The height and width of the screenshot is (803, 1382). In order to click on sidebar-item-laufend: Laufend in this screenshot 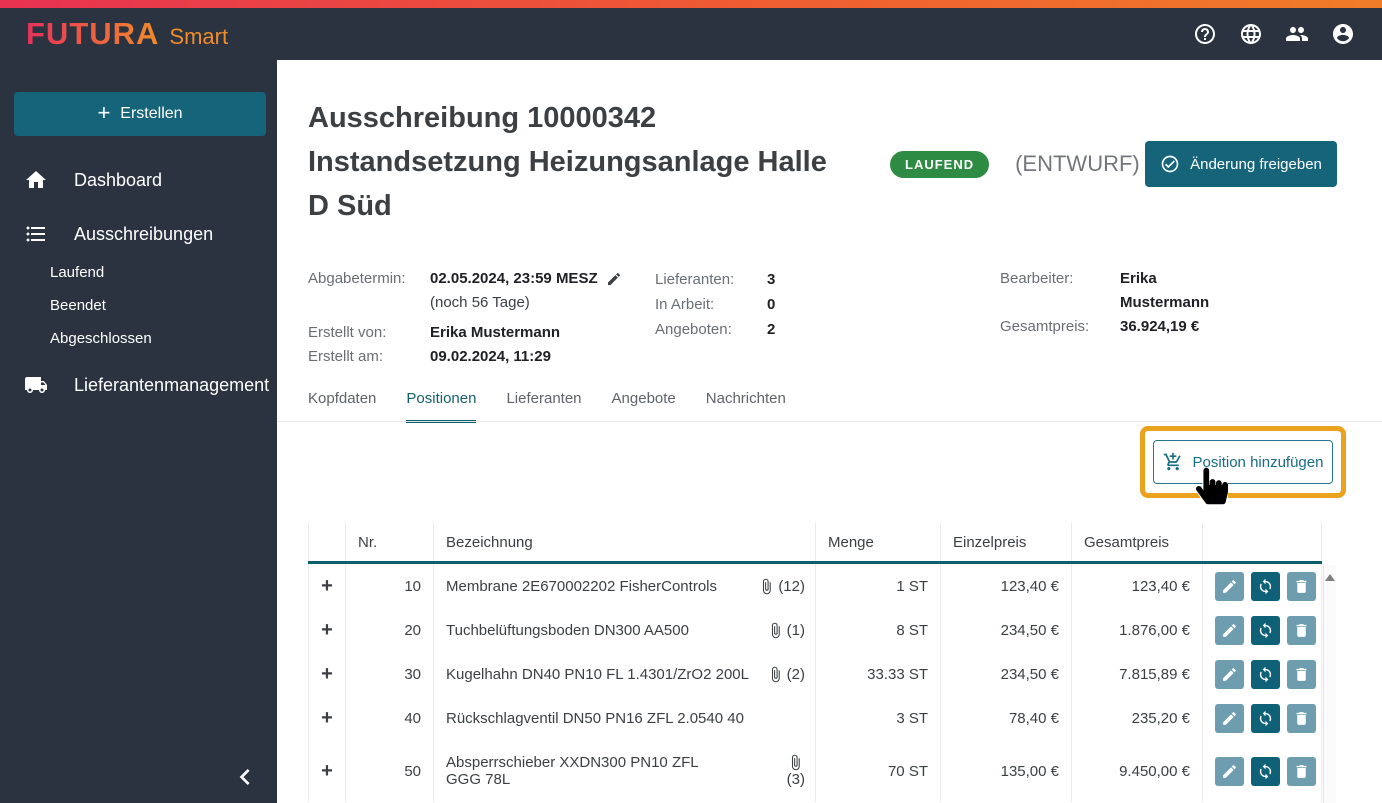, I will do `click(163, 272)`.